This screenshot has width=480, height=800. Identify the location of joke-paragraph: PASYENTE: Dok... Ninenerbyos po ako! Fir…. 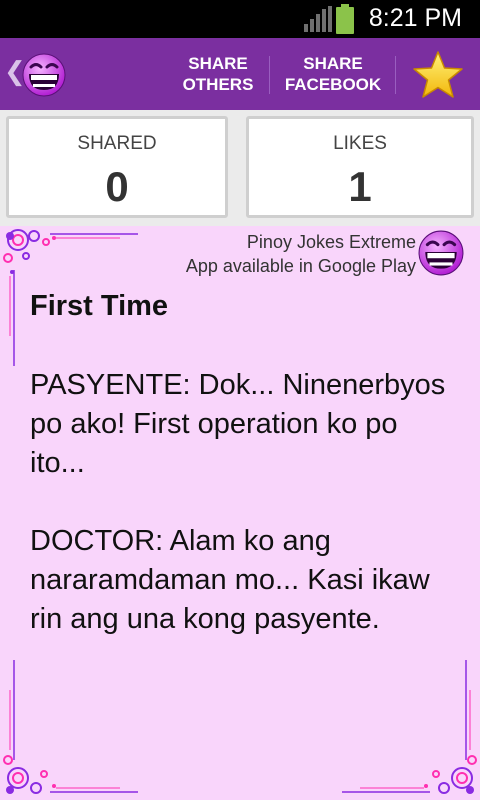
(238, 424).